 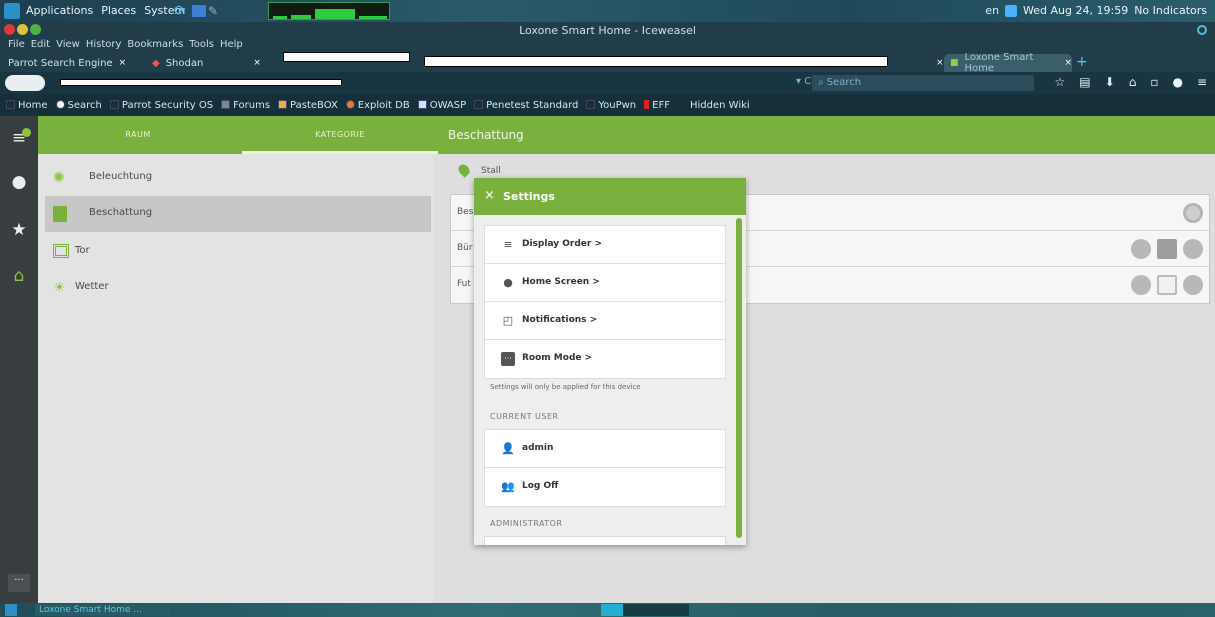 I want to click on reading-list-icon: ▤, so click(x=1084, y=82).